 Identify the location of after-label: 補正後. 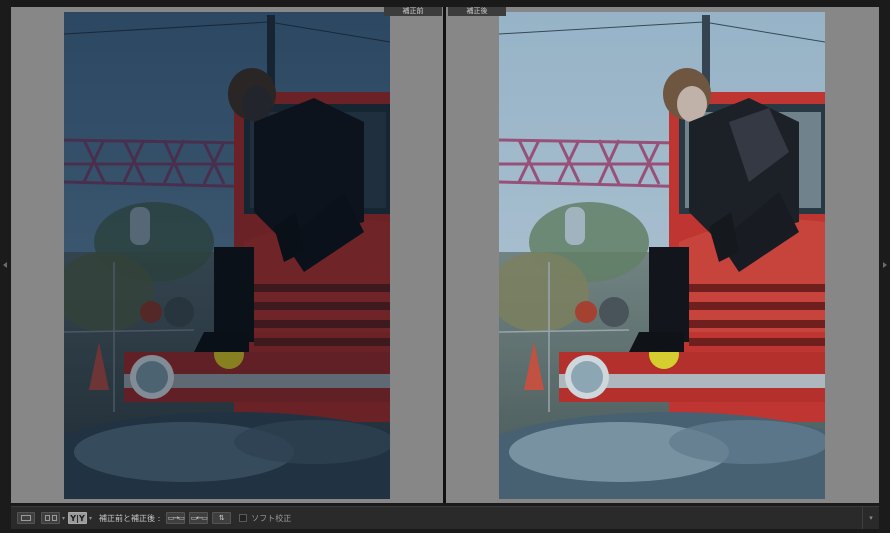
(477, 11).